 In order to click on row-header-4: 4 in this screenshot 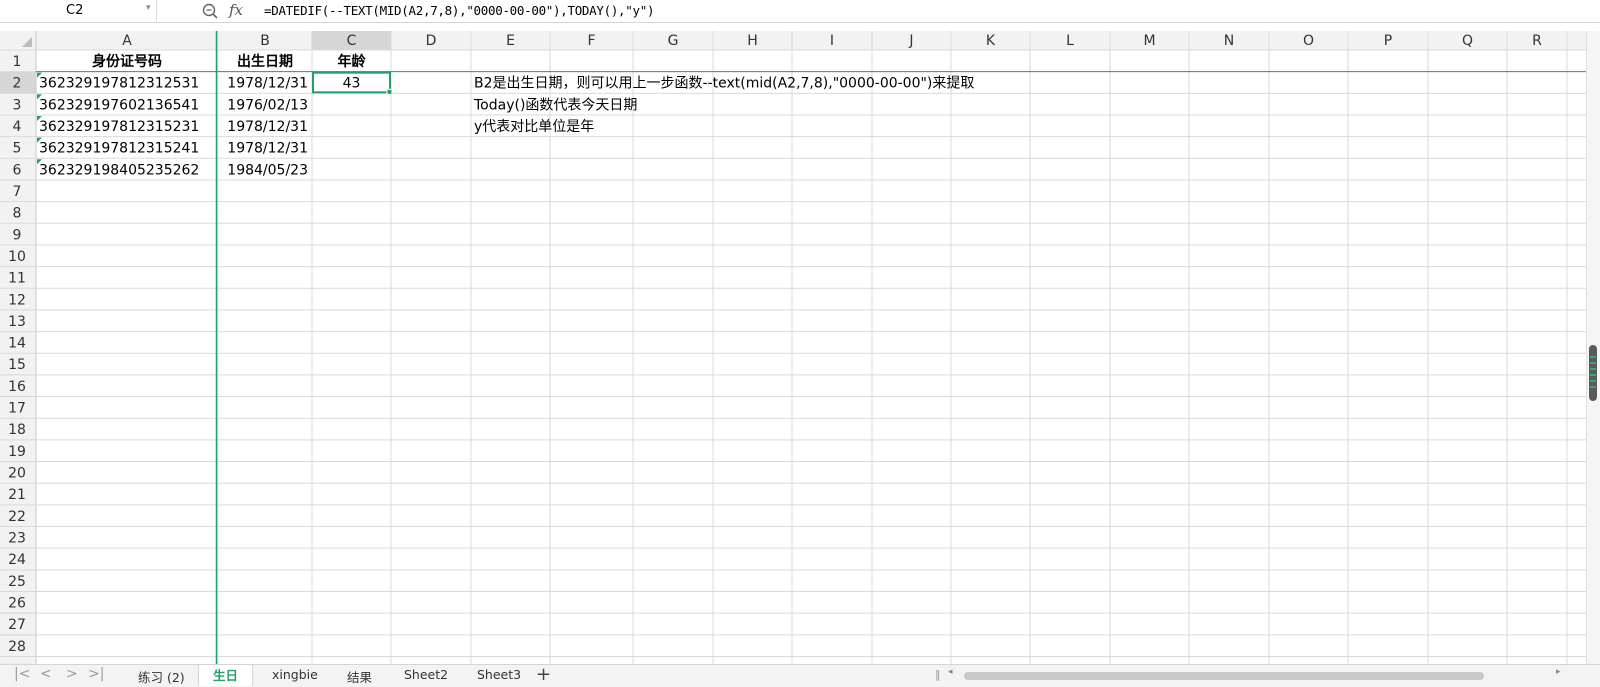, I will do `click(17, 127)`.